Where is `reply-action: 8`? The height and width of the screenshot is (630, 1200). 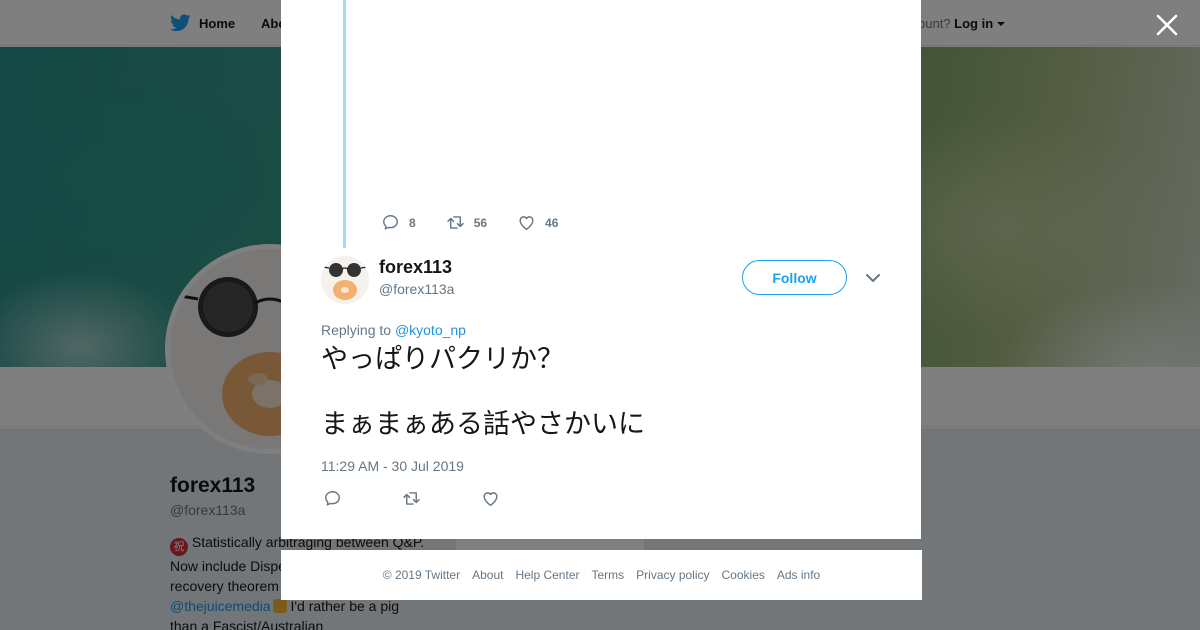 reply-action: 8 is located at coordinates (398, 222).